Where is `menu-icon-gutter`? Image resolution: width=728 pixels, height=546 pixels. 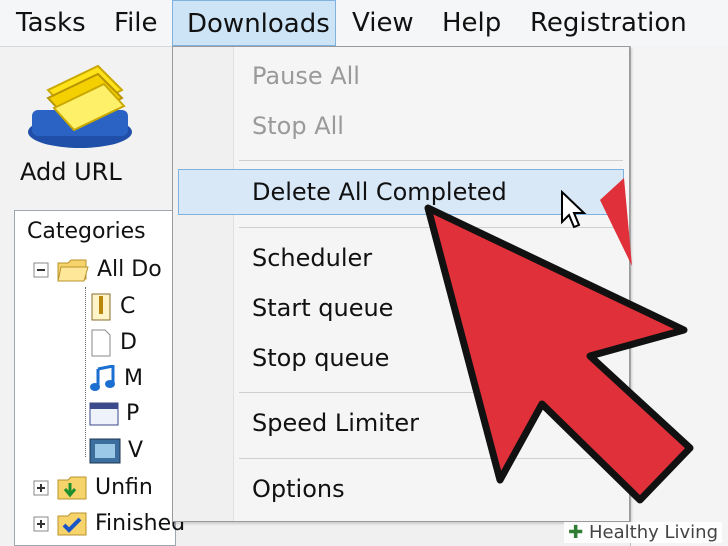 menu-icon-gutter is located at coordinates (203, 284).